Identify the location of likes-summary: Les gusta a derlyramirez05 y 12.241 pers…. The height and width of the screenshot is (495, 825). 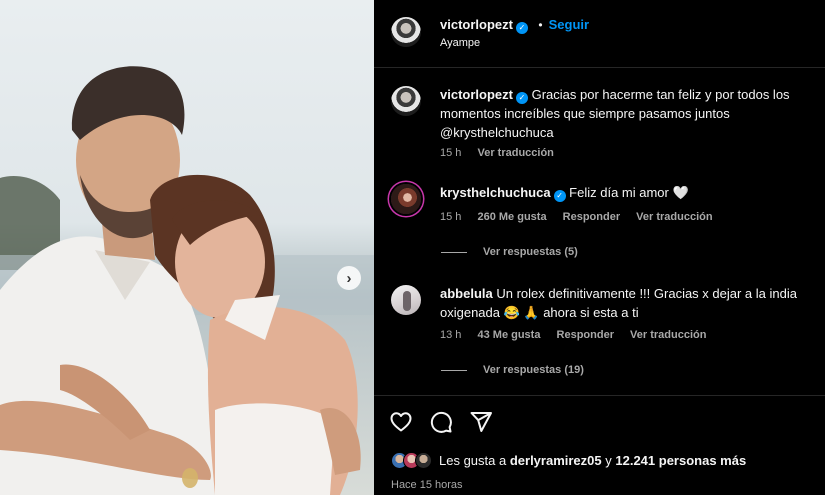
(568, 460).